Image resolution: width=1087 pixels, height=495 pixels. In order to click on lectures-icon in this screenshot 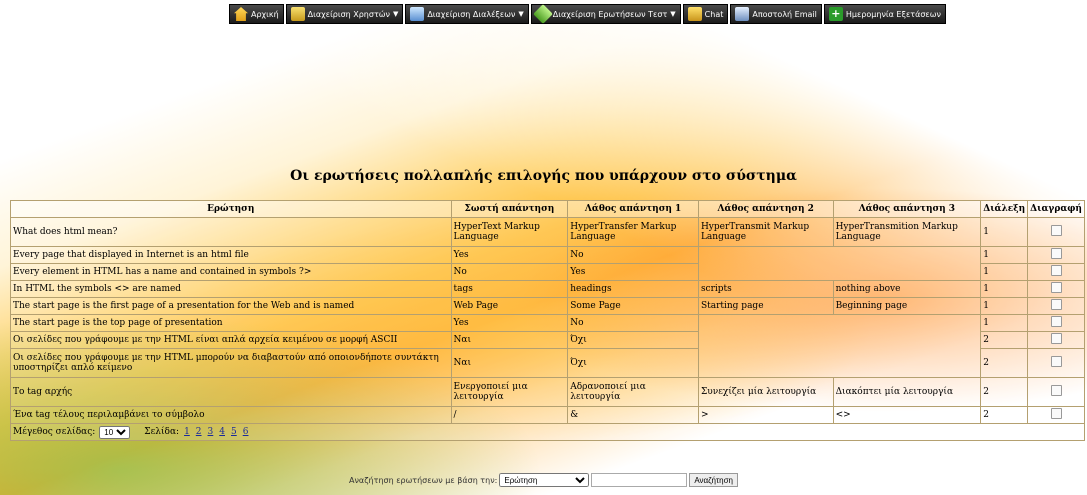, I will do `click(417, 14)`.